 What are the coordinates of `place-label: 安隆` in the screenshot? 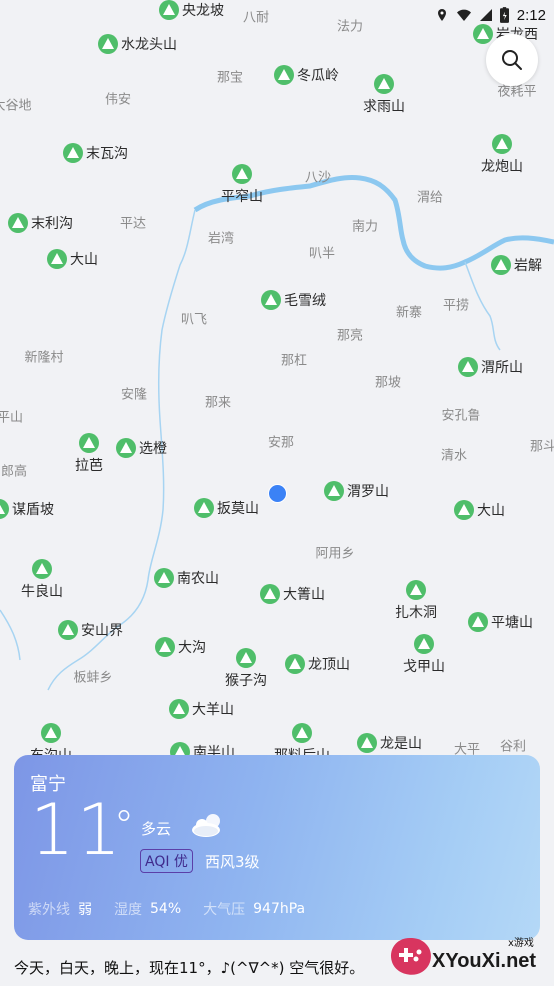 It's located at (134, 395).